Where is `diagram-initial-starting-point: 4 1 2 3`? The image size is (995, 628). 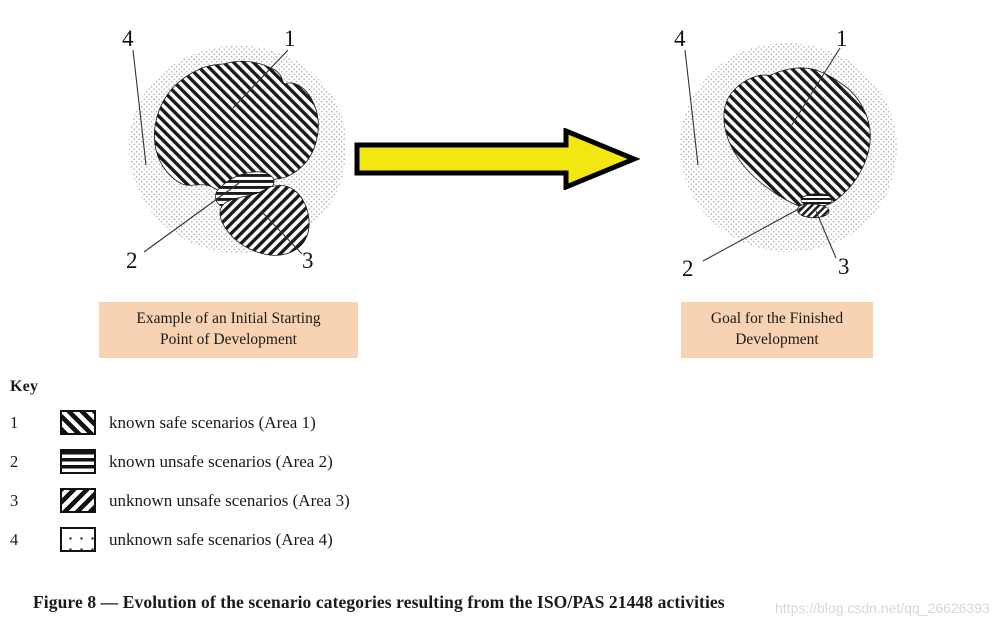 diagram-initial-starting-point: 4 1 2 3 is located at coordinates (238, 153).